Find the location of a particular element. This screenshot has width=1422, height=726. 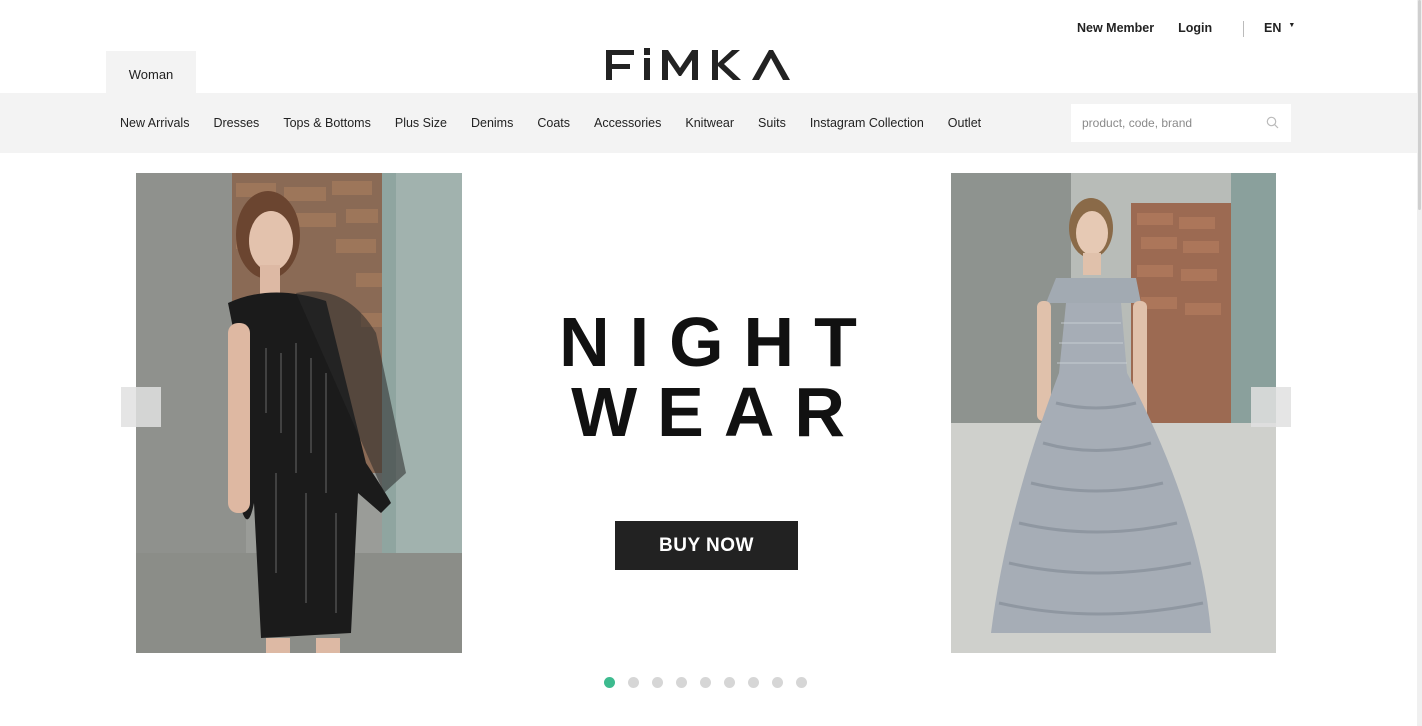

nav-item-knitwear: Knitwear is located at coordinates (709, 123).